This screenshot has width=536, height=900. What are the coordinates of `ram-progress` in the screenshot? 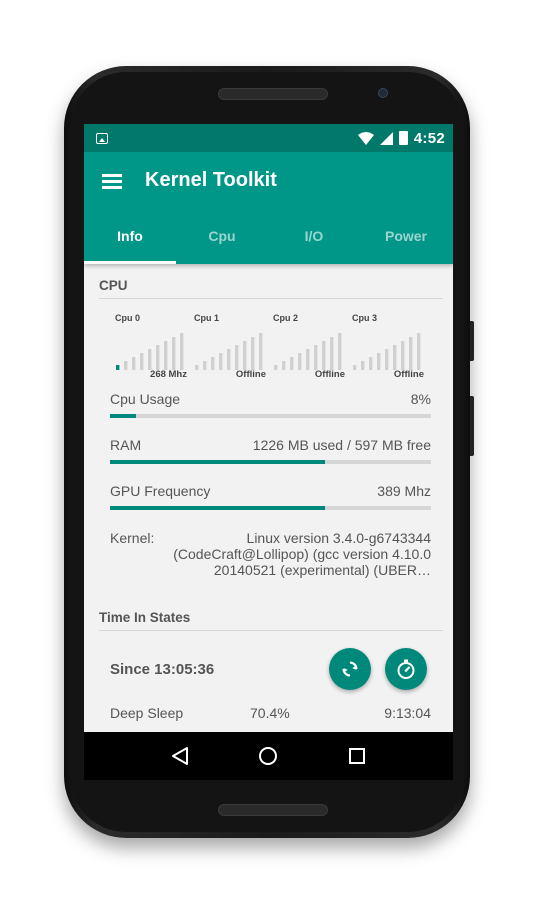 It's located at (270, 462).